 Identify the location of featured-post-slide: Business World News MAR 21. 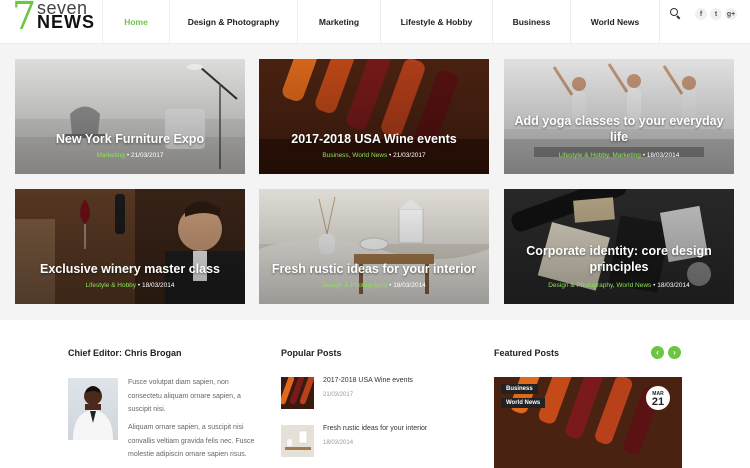
(588, 422).